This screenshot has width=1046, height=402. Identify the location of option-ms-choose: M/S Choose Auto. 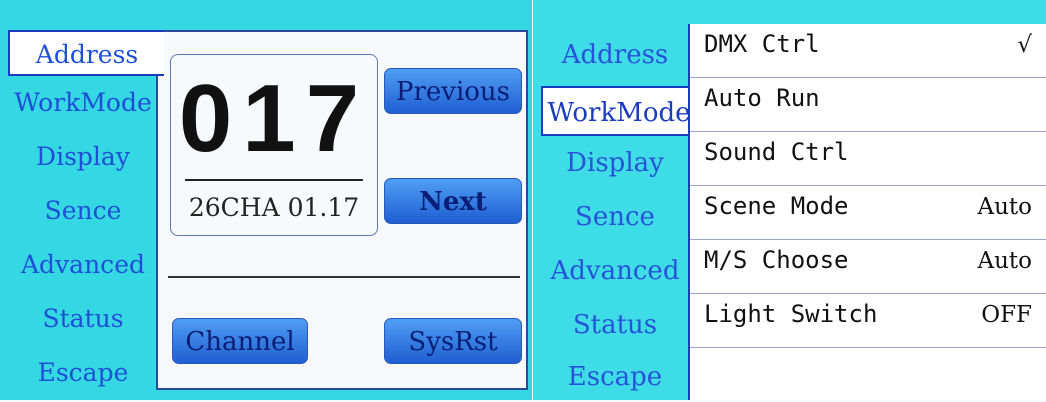
(868, 267).